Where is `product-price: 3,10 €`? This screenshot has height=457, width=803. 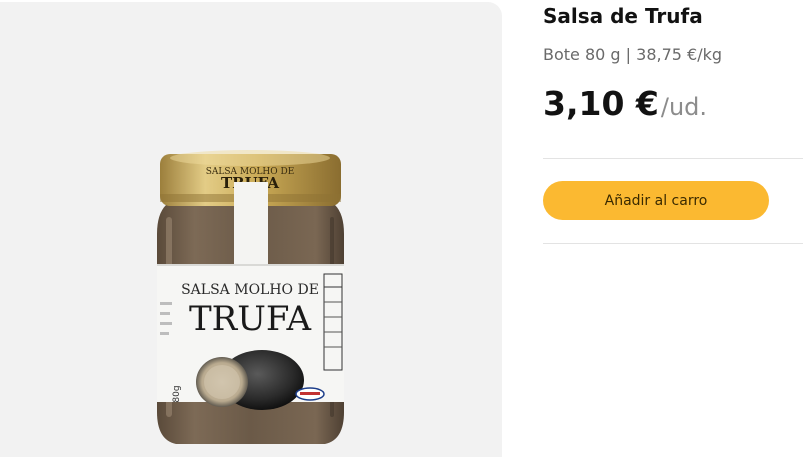 product-price: 3,10 € is located at coordinates (601, 103).